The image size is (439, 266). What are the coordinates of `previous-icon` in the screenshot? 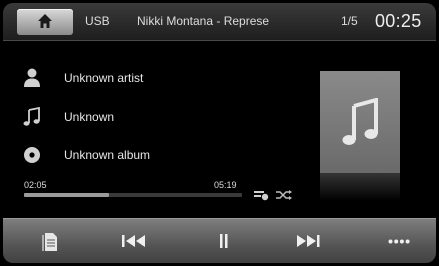 It's located at (133, 241).